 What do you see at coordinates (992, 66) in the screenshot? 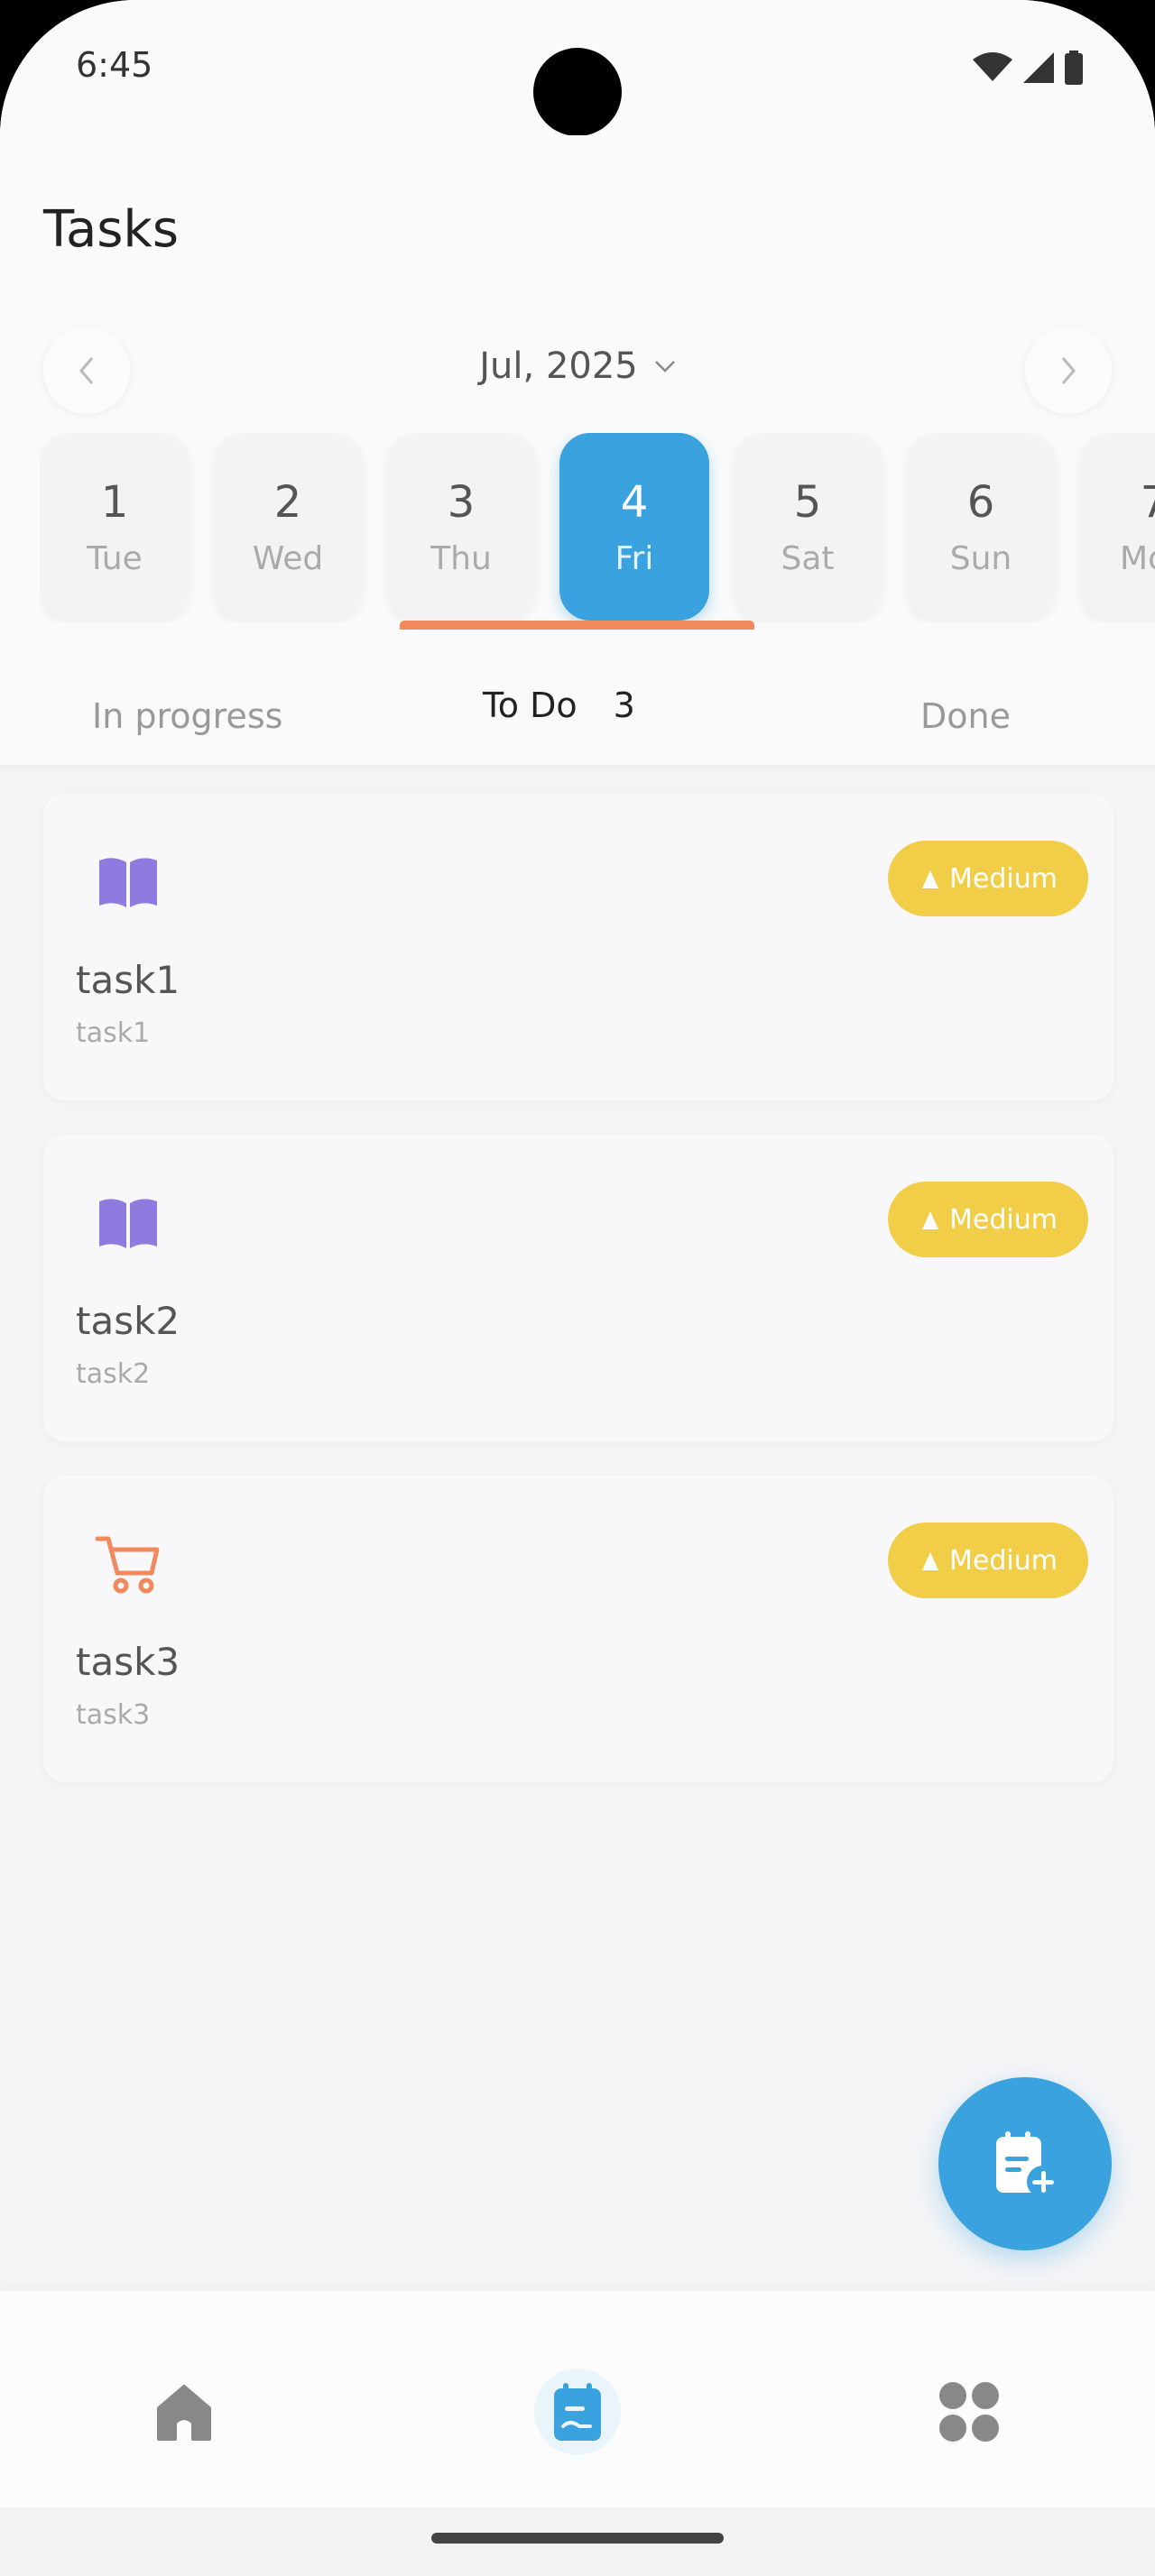
I see `wifi-icon` at bounding box center [992, 66].